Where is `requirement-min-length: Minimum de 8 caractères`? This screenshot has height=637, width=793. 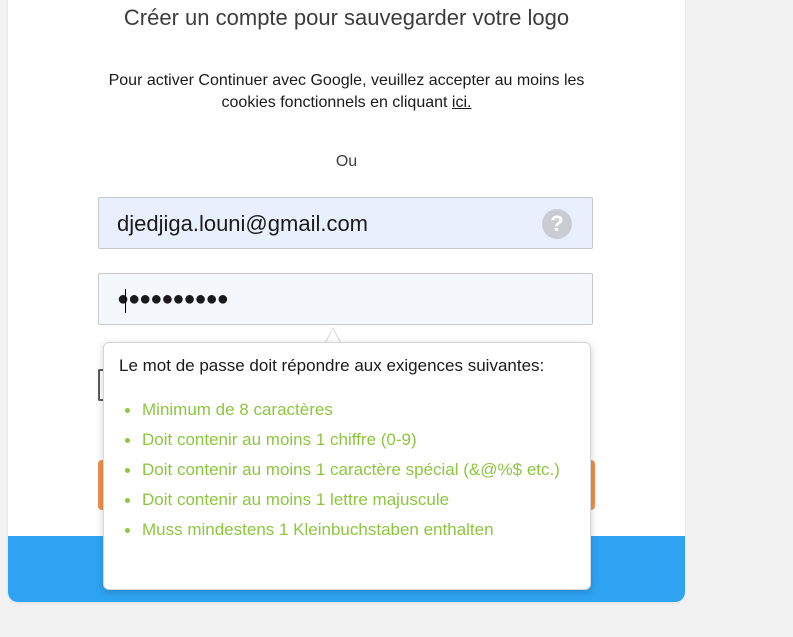 requirement-min-length: Minimum de 8 caractères is located at coordinates (345, 410).